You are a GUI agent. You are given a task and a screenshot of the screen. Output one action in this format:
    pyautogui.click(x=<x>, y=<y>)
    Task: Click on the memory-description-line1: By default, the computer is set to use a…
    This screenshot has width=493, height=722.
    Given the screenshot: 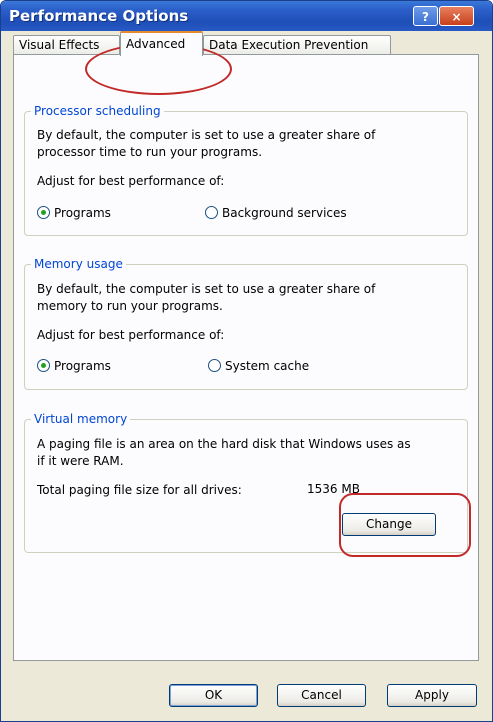 What is the action you would take?
    pyautogui.click(x=206, y=289)
    